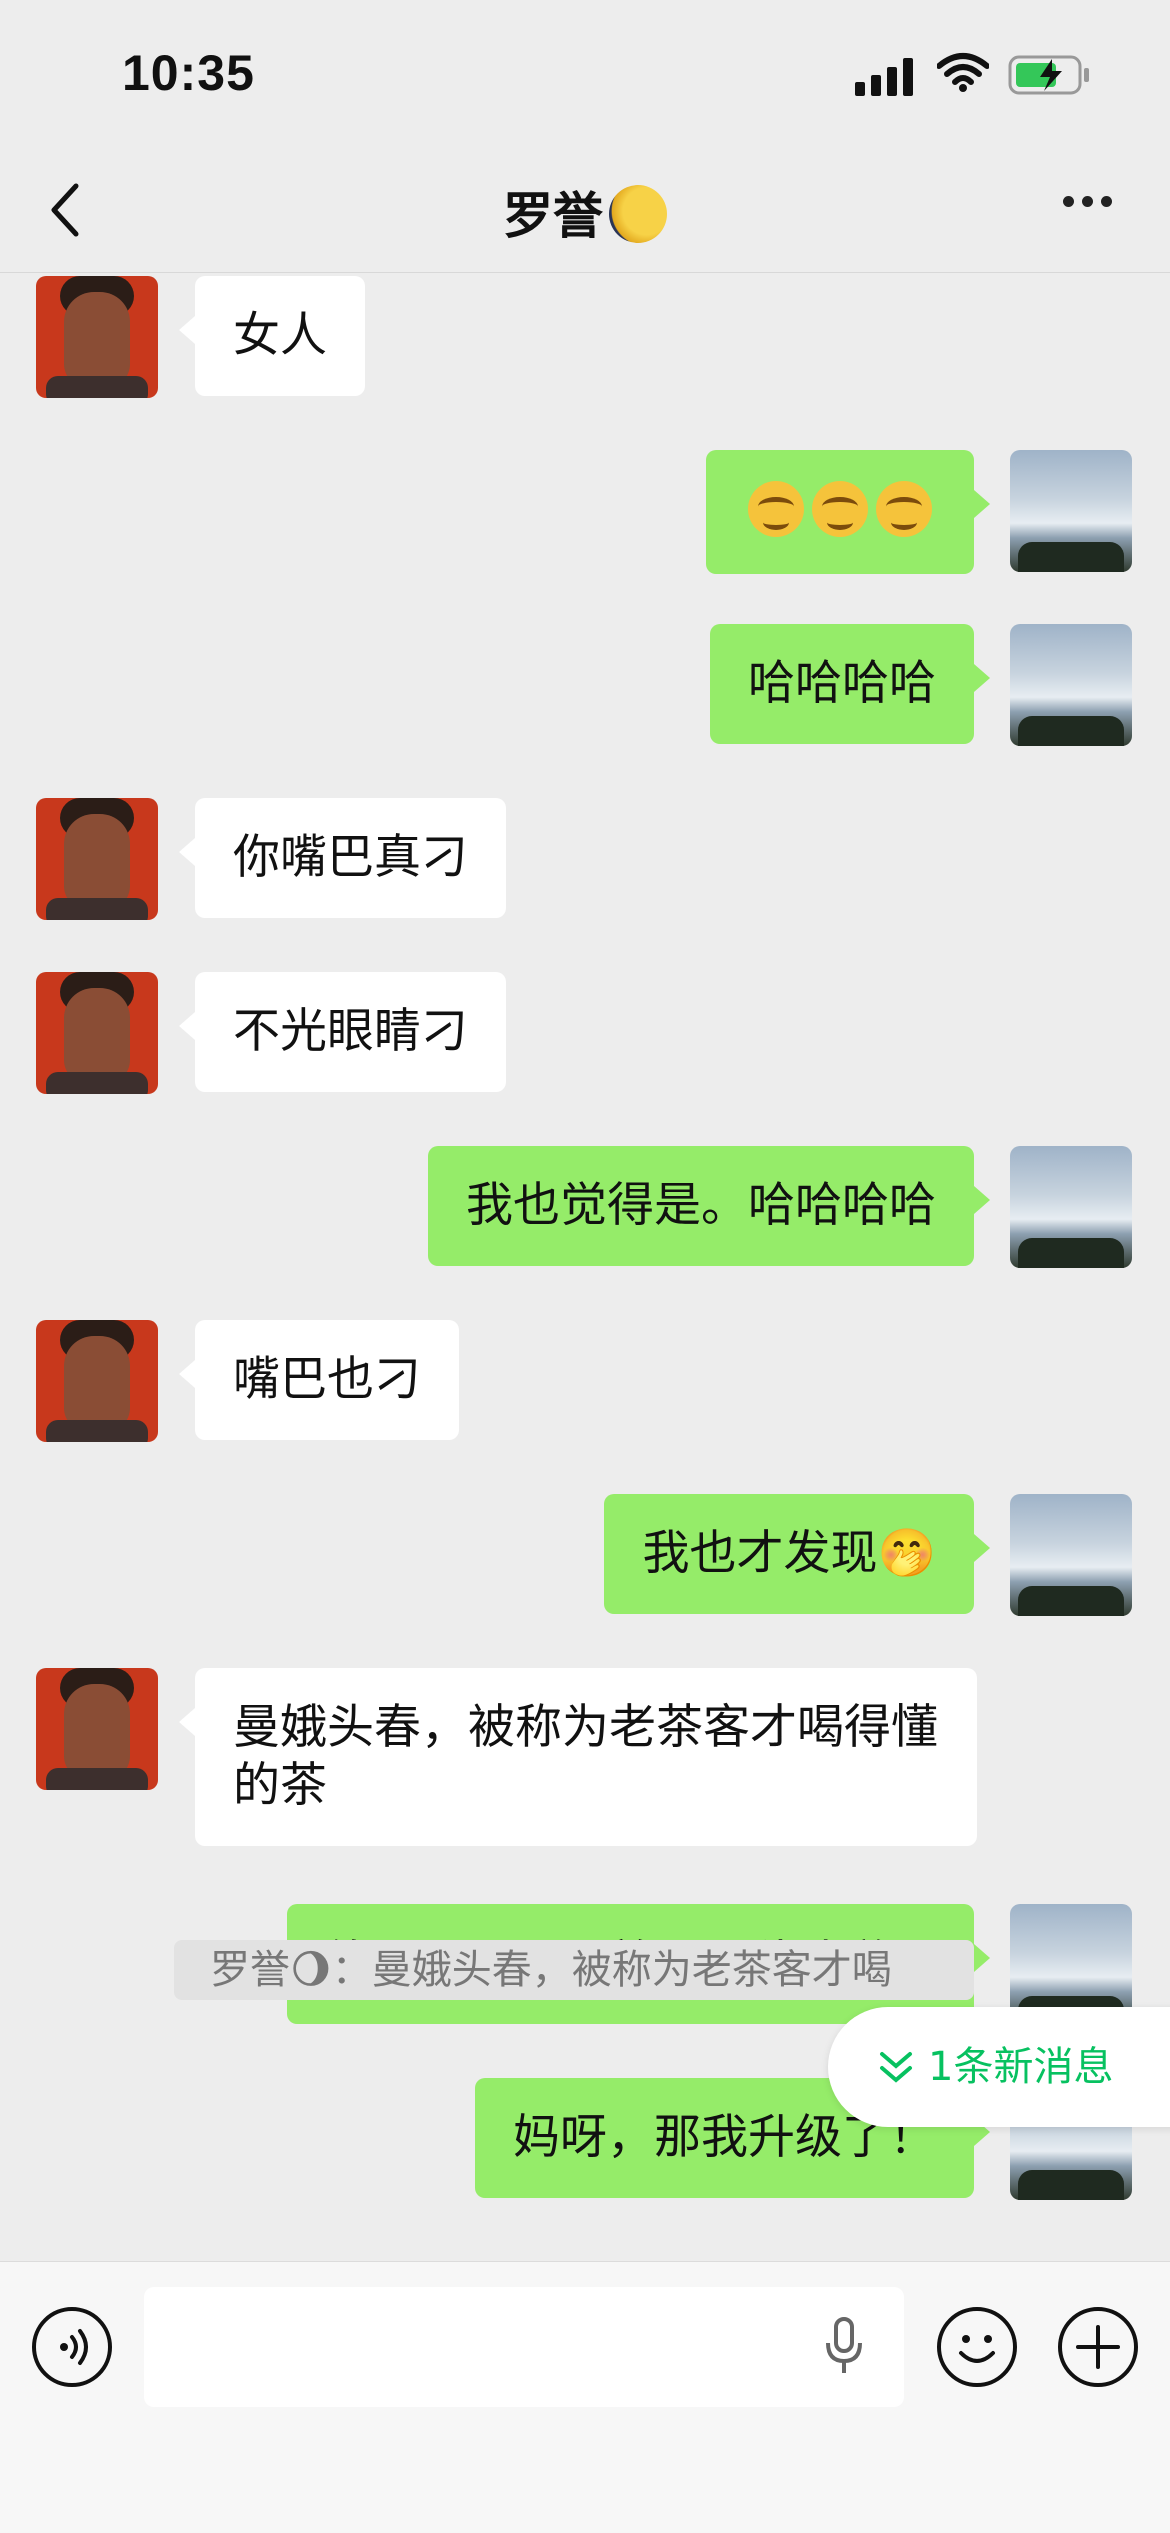 The image size is (1170, 2533). I want to click on chat-title: 罗誉, so click(585, 212).